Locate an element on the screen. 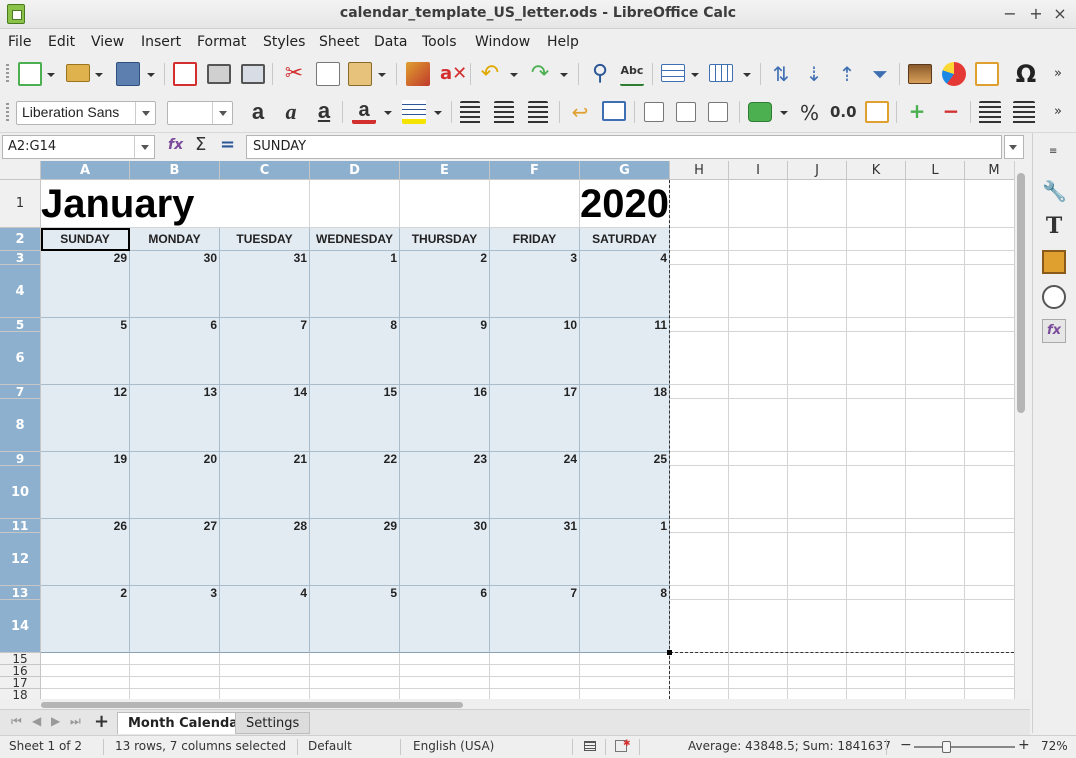  cell-m6 is located at coordinates (989, 358).